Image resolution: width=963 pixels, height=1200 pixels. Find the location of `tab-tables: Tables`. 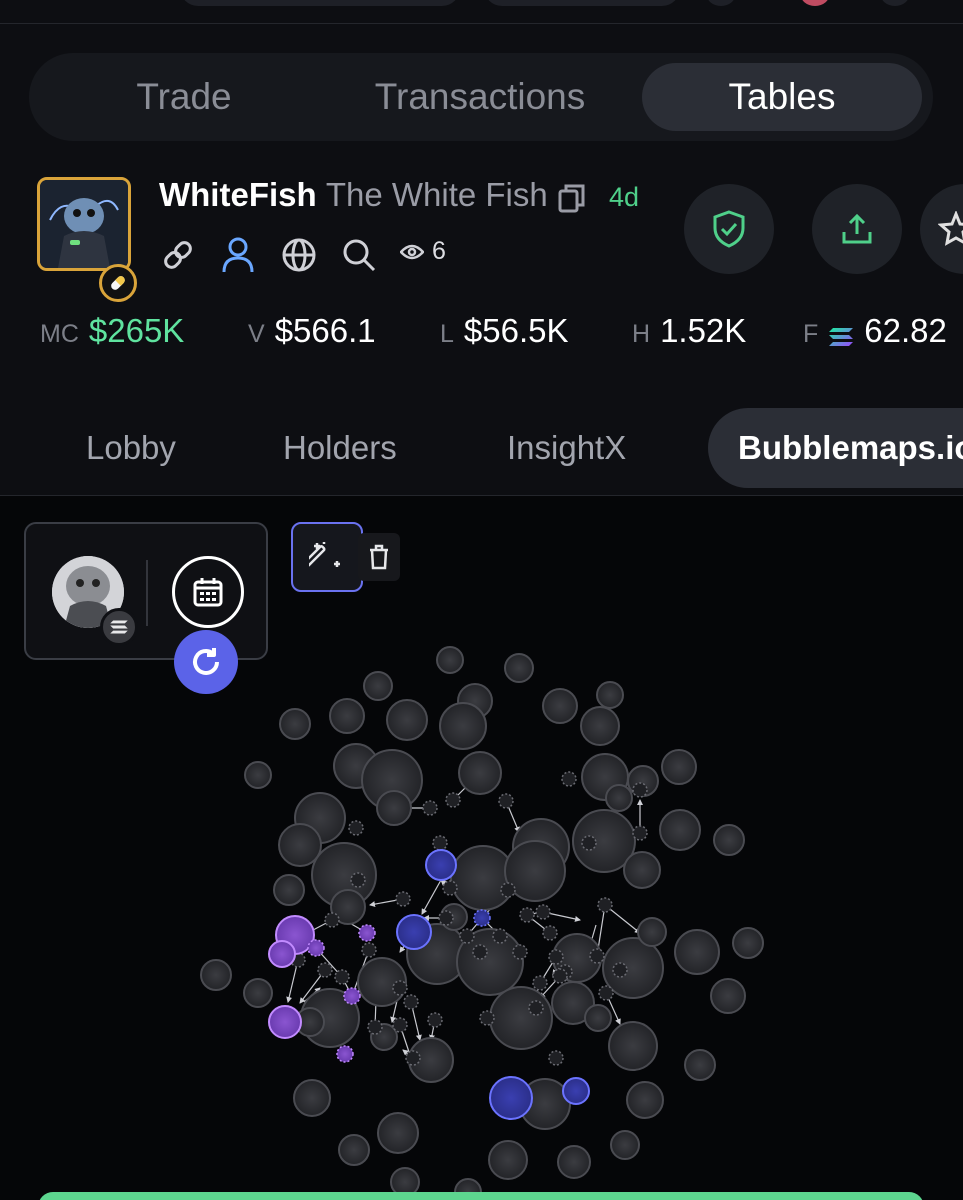

tab-tables: Tables is located at coordinates (782, 97).